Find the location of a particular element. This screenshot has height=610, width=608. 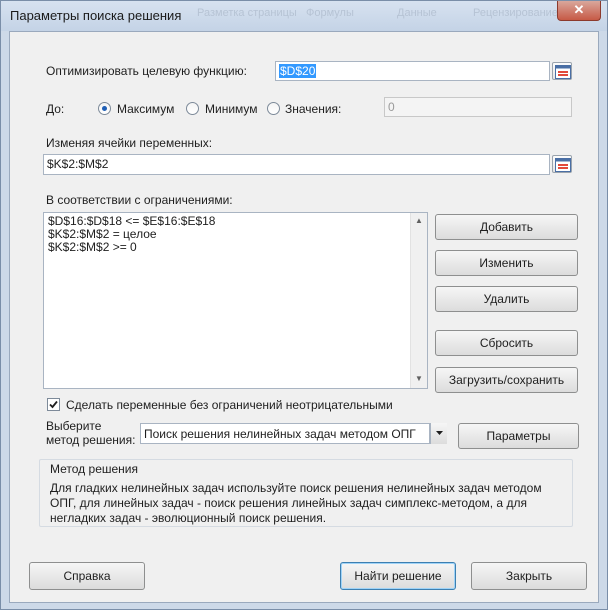

variables-ref-button is located at coordinates (562, 164).